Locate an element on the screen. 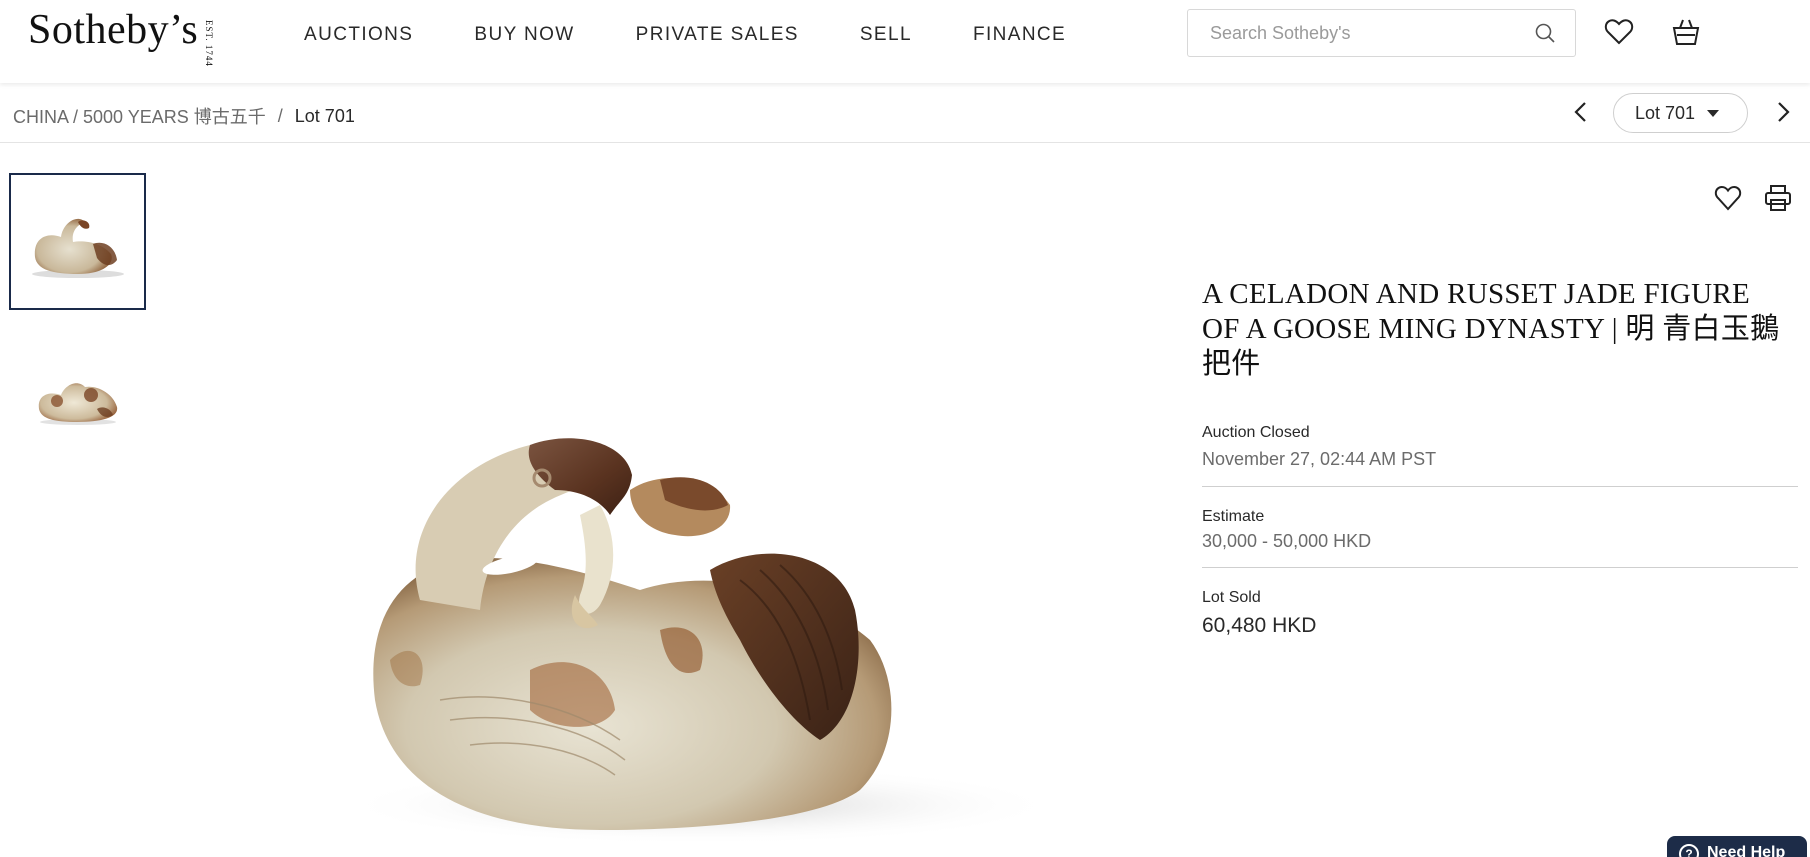 This screenshot has height=857, width=1810. lot-selector-dropdown: Lot 701 is located at coordinates (1680, 113).